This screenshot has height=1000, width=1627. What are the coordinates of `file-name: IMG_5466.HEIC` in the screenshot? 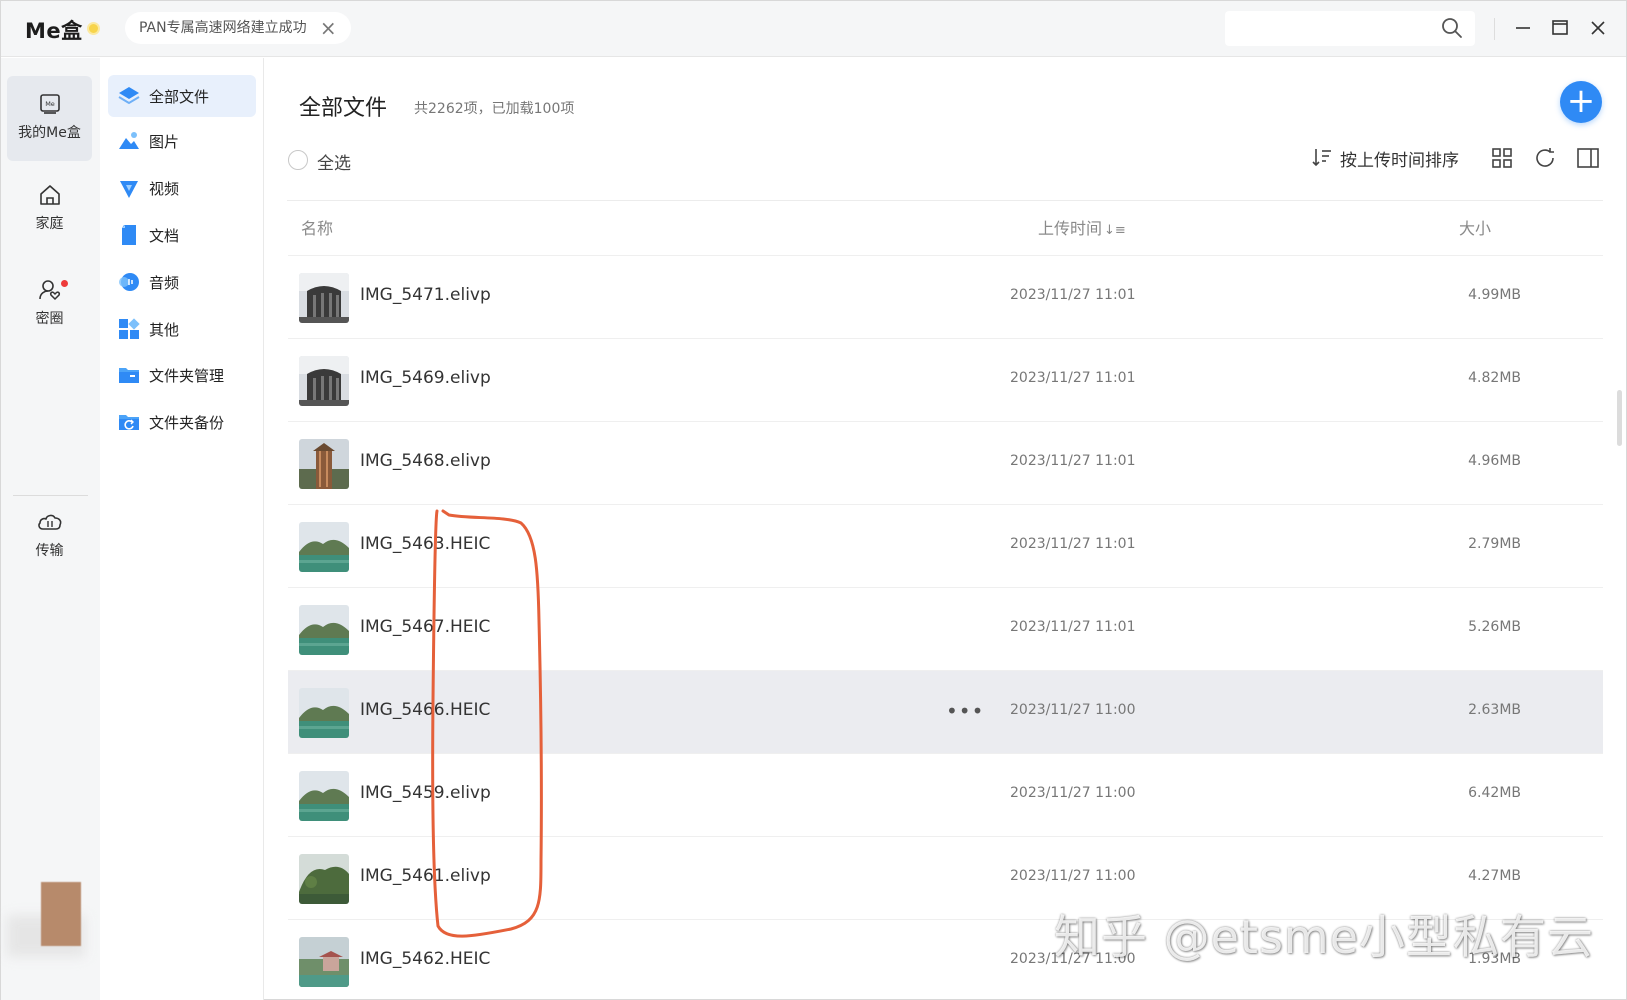 It's located at (425, 710).